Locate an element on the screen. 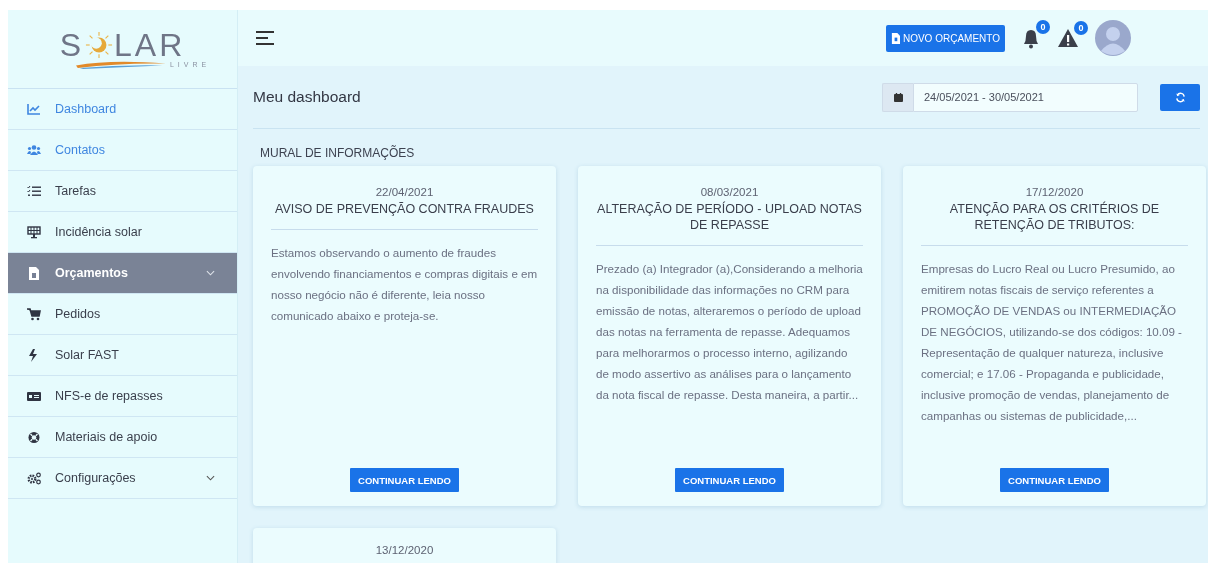 The image size is (1208, 563). sidebar-item: Materiais de apoio is located at coordinates (122, 437).